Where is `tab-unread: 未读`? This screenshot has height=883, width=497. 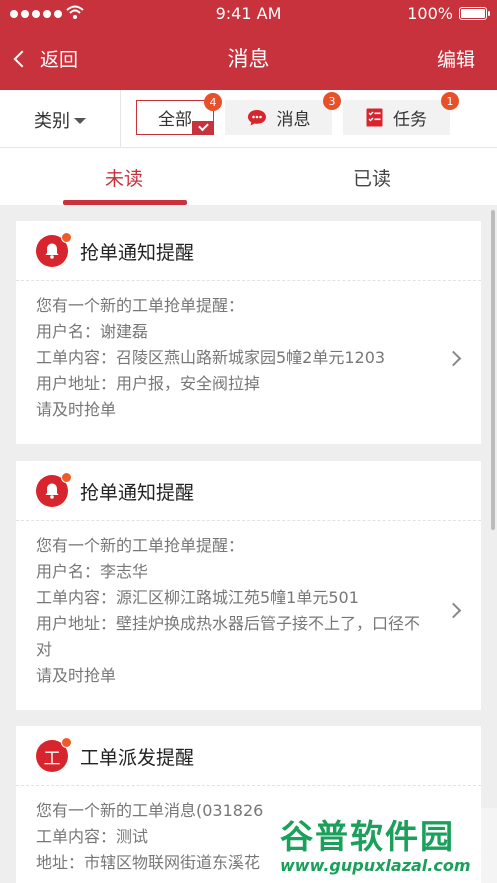
tab-unread: 未读 is located at coordinates (124, 177).